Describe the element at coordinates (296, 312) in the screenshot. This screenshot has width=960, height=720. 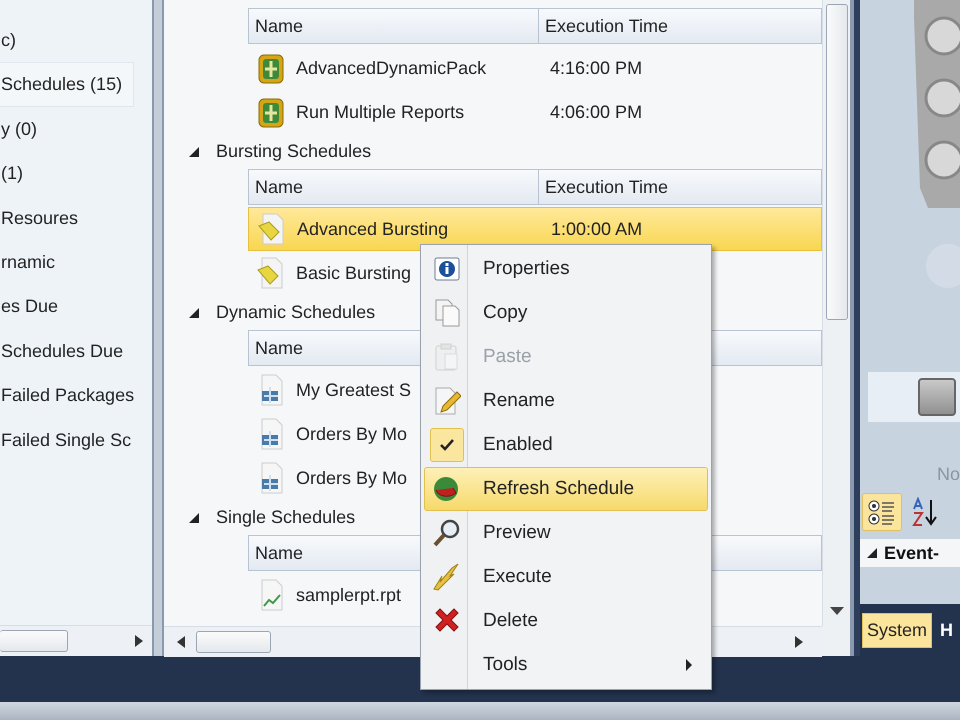
I see `group-title: Dynamic Schedules` at that location.